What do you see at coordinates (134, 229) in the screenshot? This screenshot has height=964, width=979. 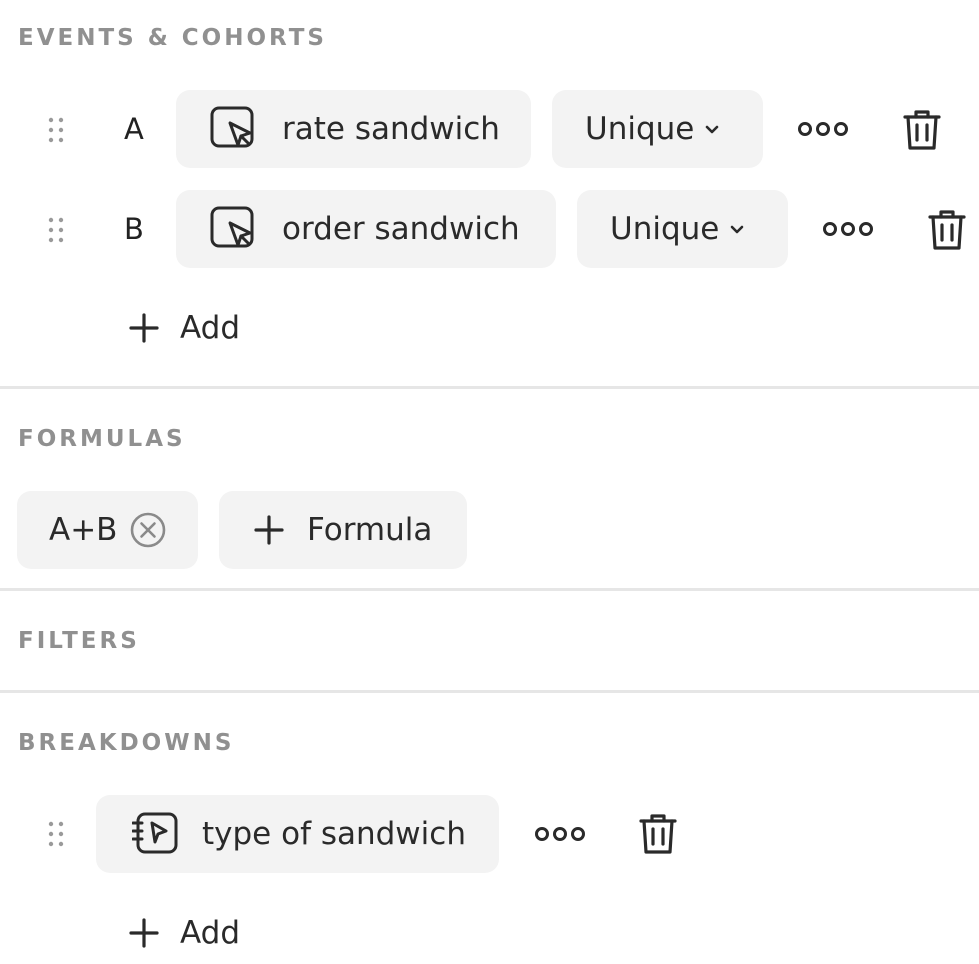 I see `series-letter: B` at bounding box center [134, 229].